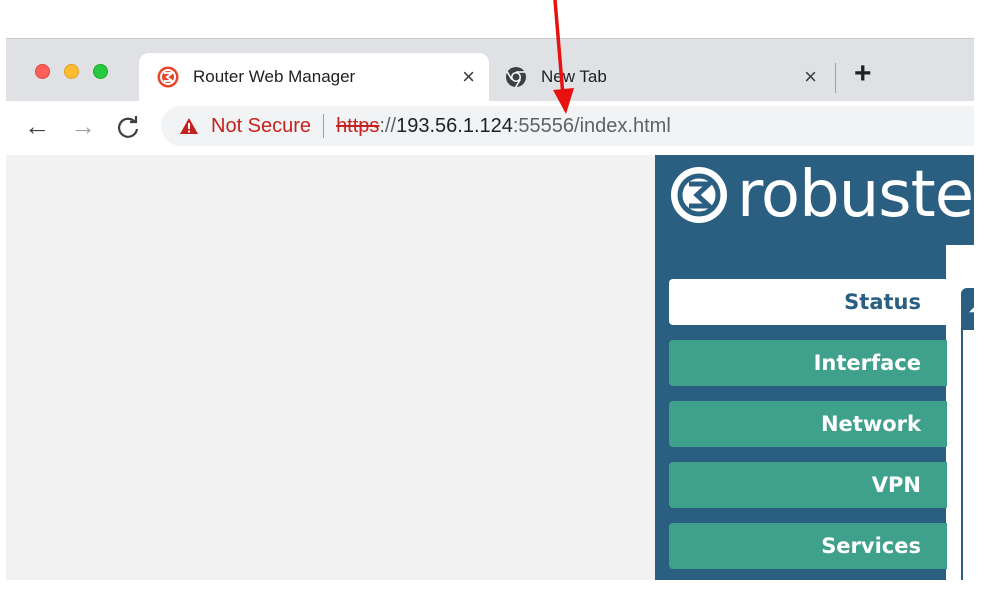 The width and height of the screenshot is (986, 591). I want to click on url-scheme: https, so click(358, 125).